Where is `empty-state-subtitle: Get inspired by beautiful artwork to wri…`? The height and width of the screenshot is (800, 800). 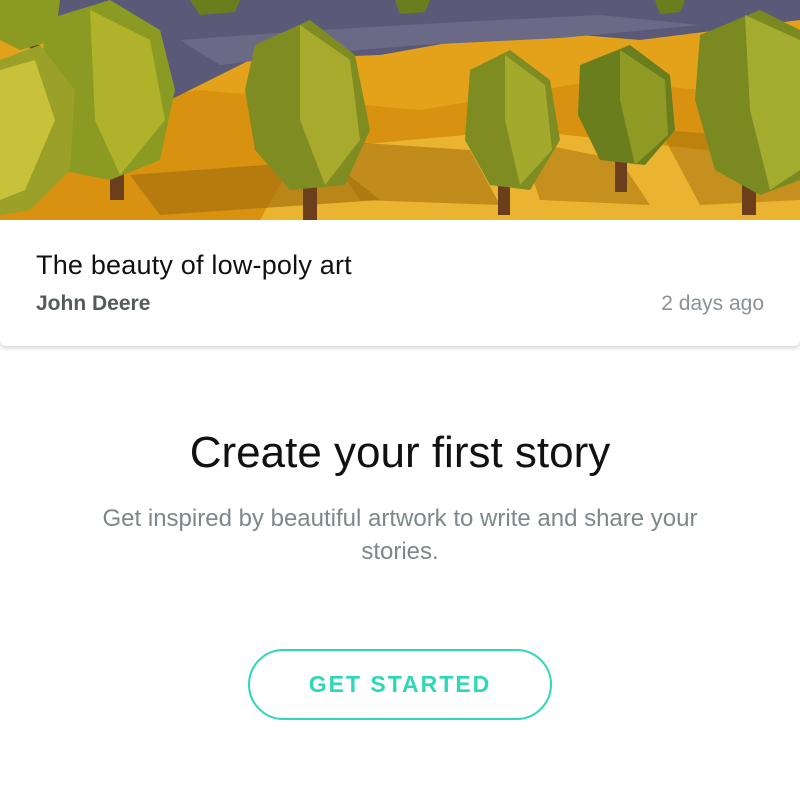 empty-state-subtitle: Get inspired by beautiful artwork to wri… is located at coordinates (400, 535).